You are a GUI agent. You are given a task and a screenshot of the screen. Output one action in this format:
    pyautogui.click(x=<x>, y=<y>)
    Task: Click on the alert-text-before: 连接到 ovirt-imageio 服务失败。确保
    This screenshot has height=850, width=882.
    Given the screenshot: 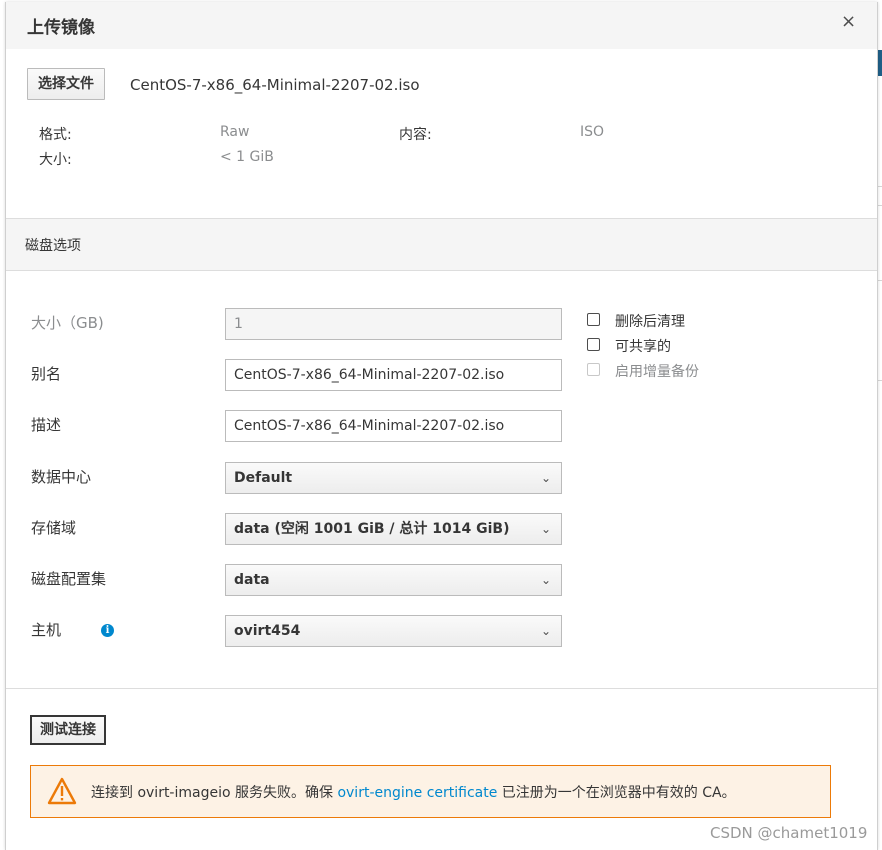 What is the action you would take?
    pyautogui.click(x=214, y=793)
    